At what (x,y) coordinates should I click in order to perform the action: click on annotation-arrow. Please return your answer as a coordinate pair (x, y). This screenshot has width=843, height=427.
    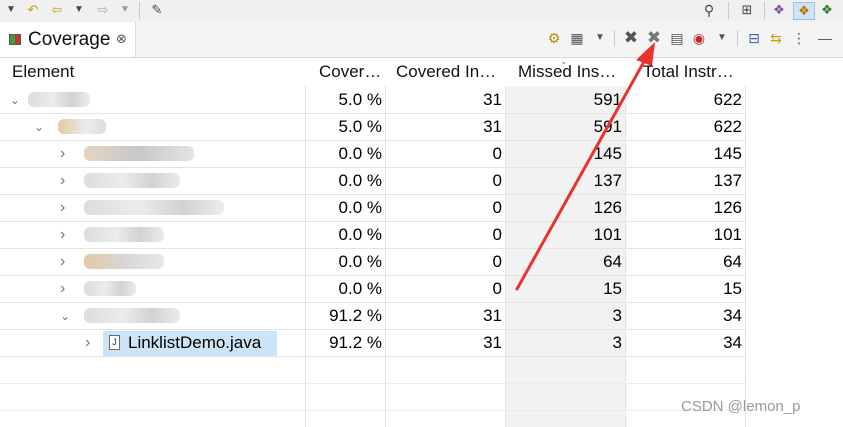
    Looking at the image, I should click on (585, 166).